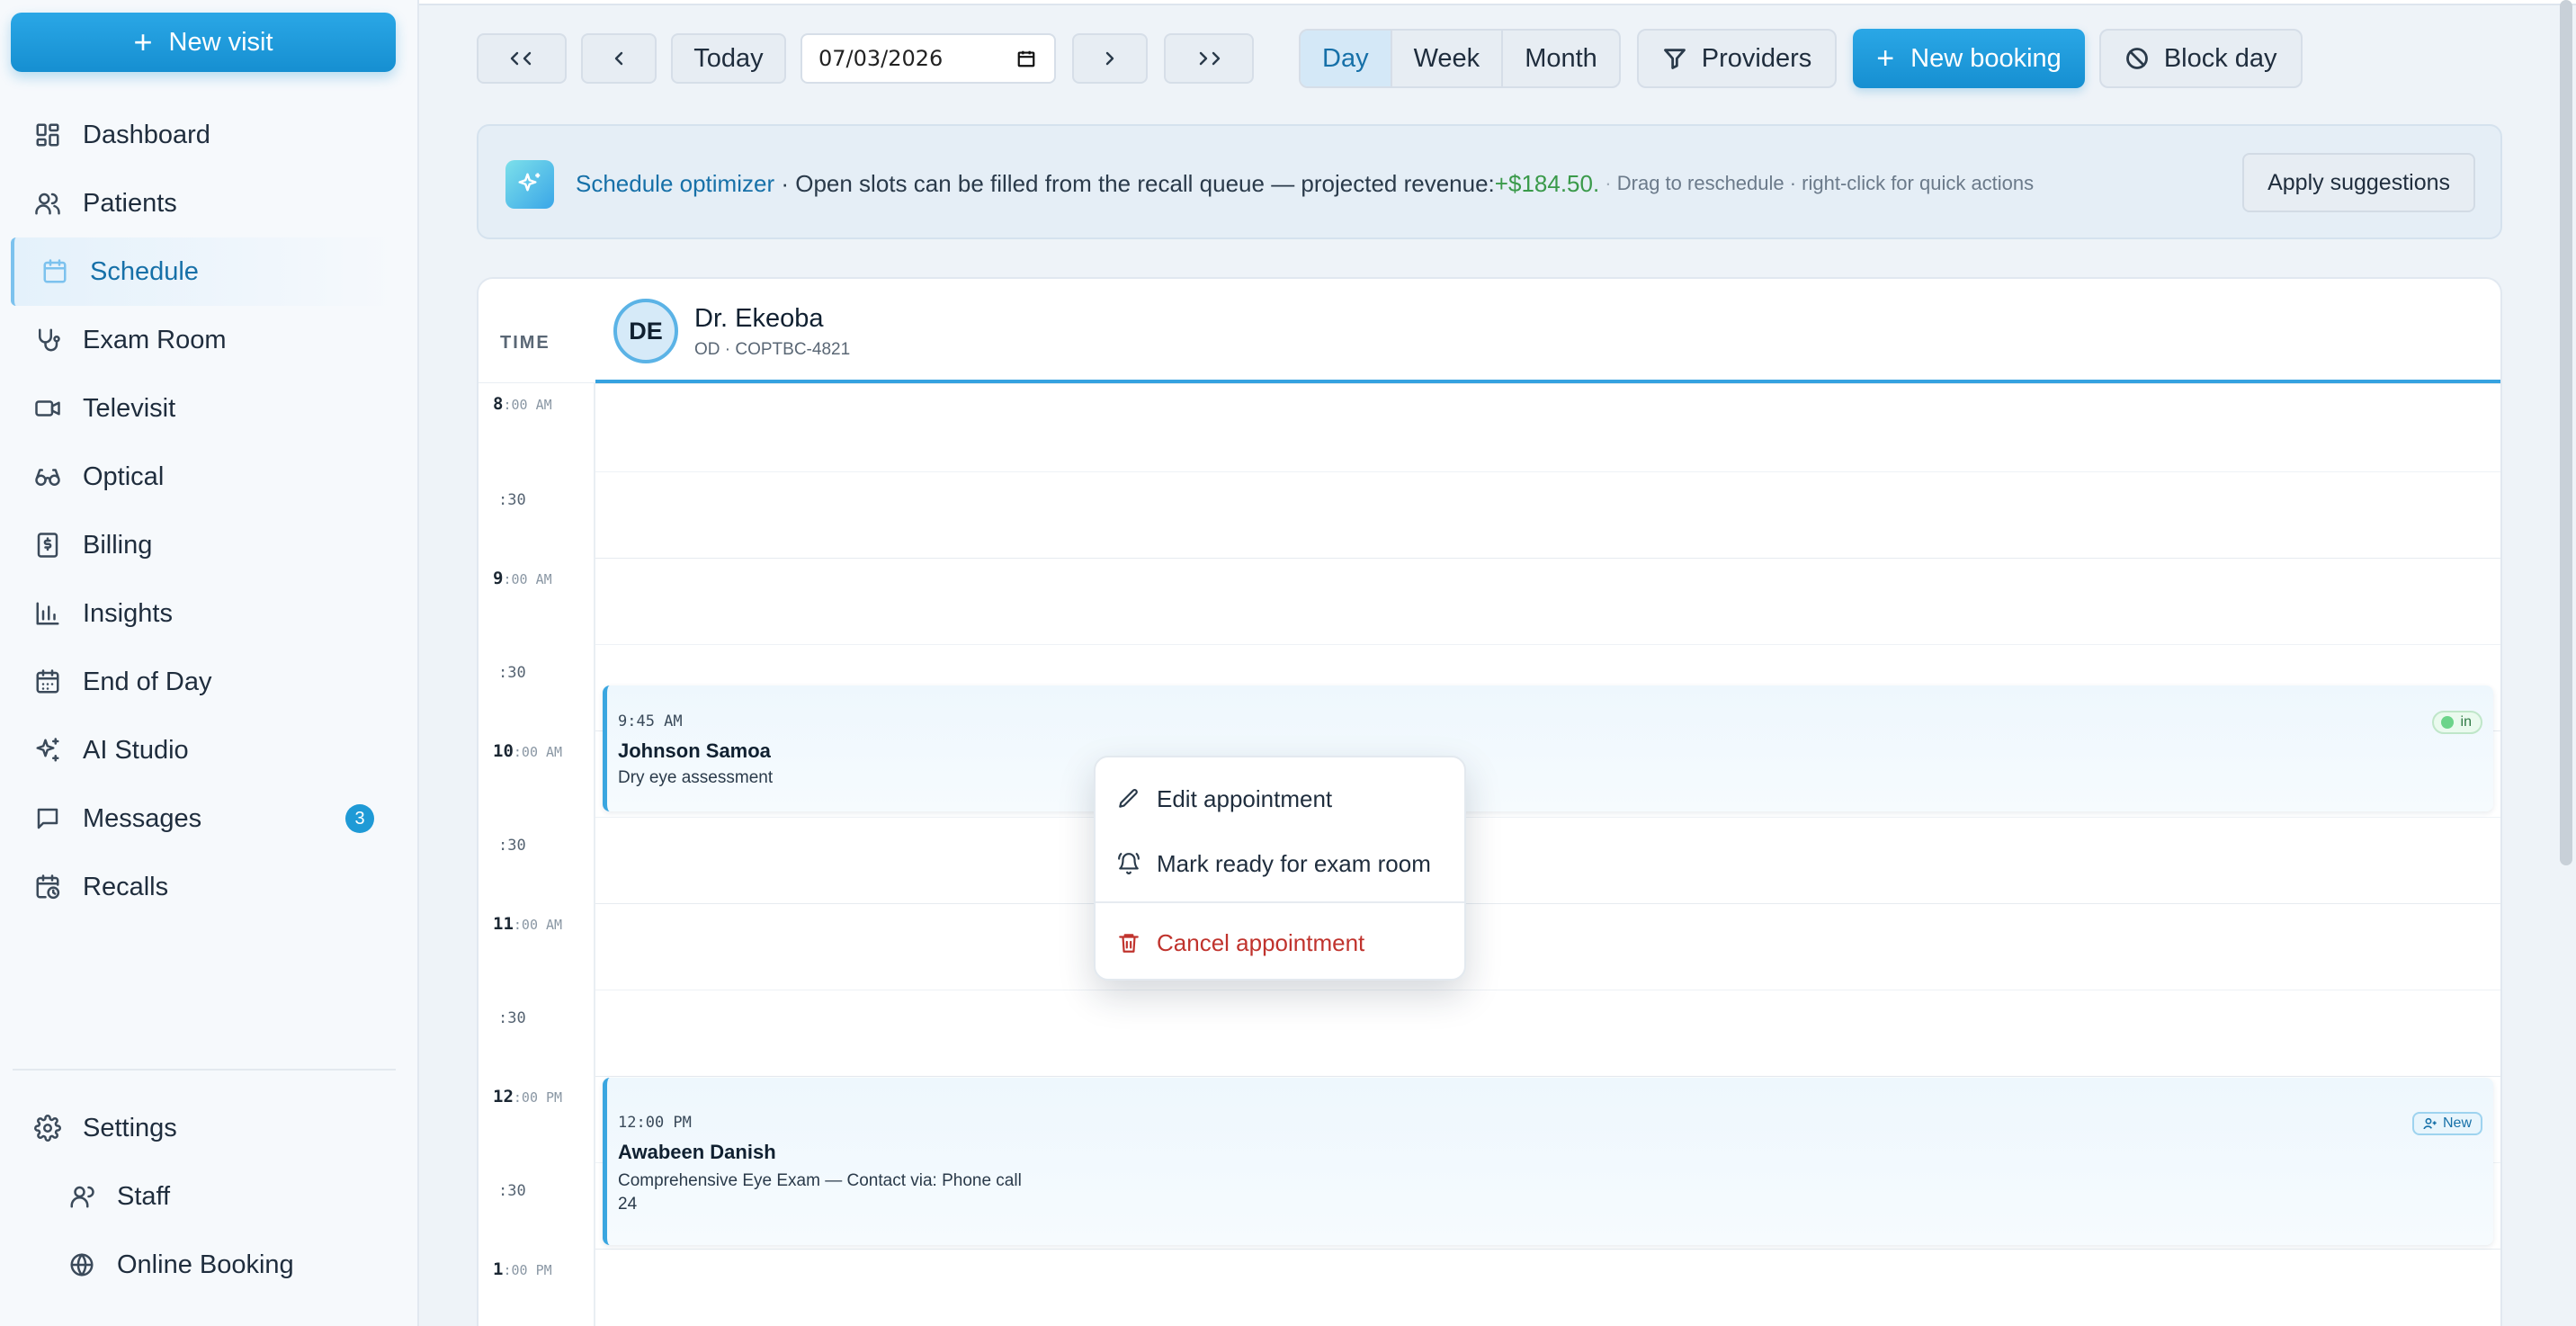 This screenshot has height=1326, width=2576. Describe the element at coordinates (2447, 722) in the screenshot. I see `status-dot-icon` at that location.